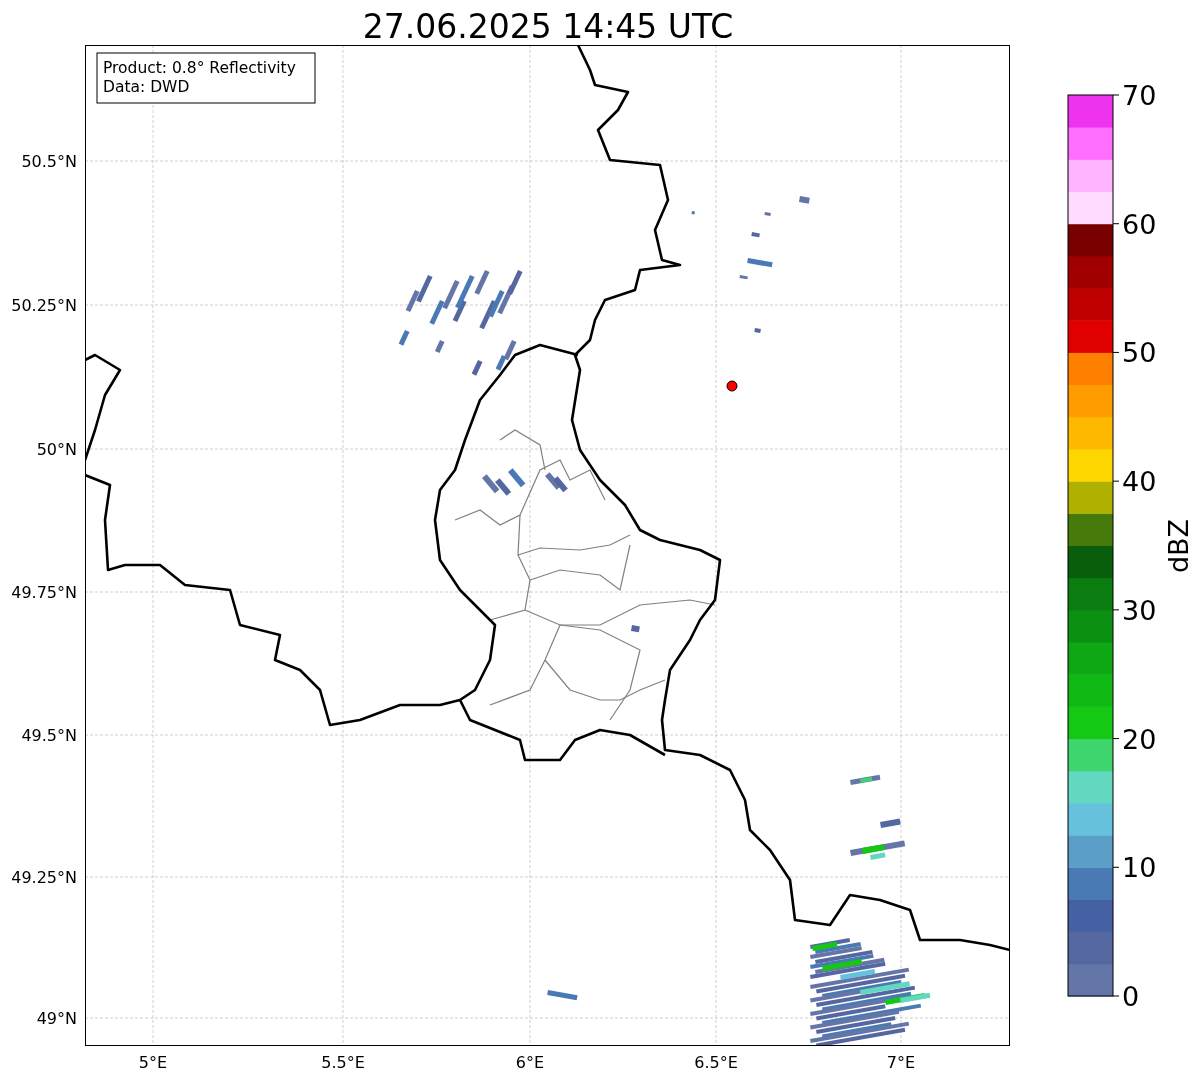 The width and height of the screenshot is (1202, 1081). What do you see at coordinates (1139, 482) in the screenshot?
I see `colorbar-tick-label: 40` at bounding box center [1139, 482].